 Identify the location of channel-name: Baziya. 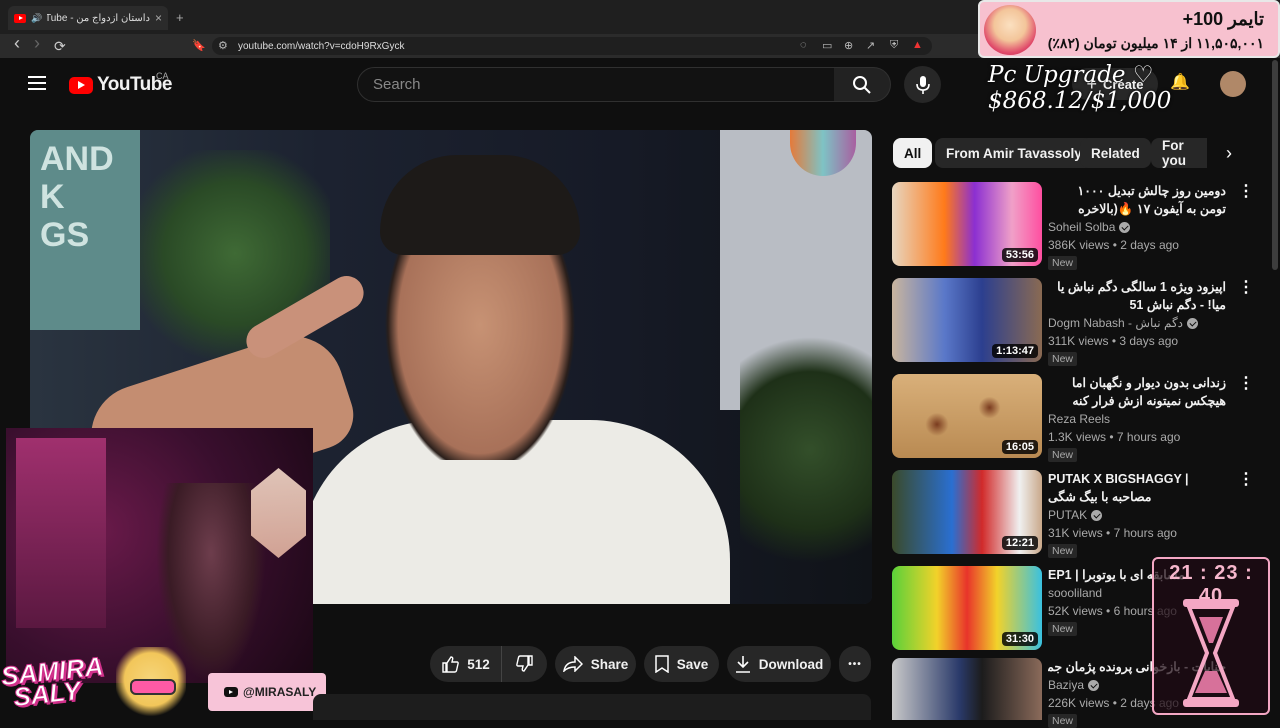
(1074, 685).